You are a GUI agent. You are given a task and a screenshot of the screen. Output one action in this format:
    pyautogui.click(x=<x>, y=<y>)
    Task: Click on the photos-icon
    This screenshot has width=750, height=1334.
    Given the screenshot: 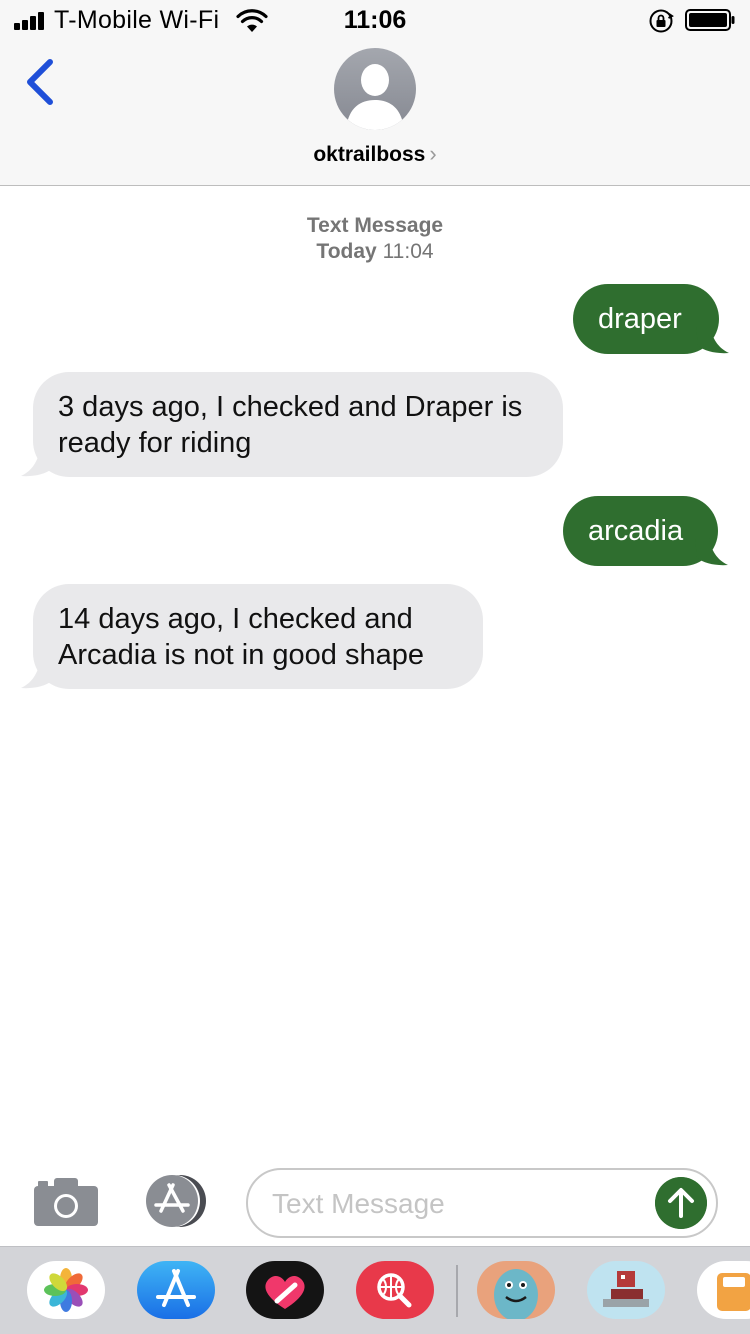 What is the action you would take?
    pyautogui.click(x=66, y=1290)
    